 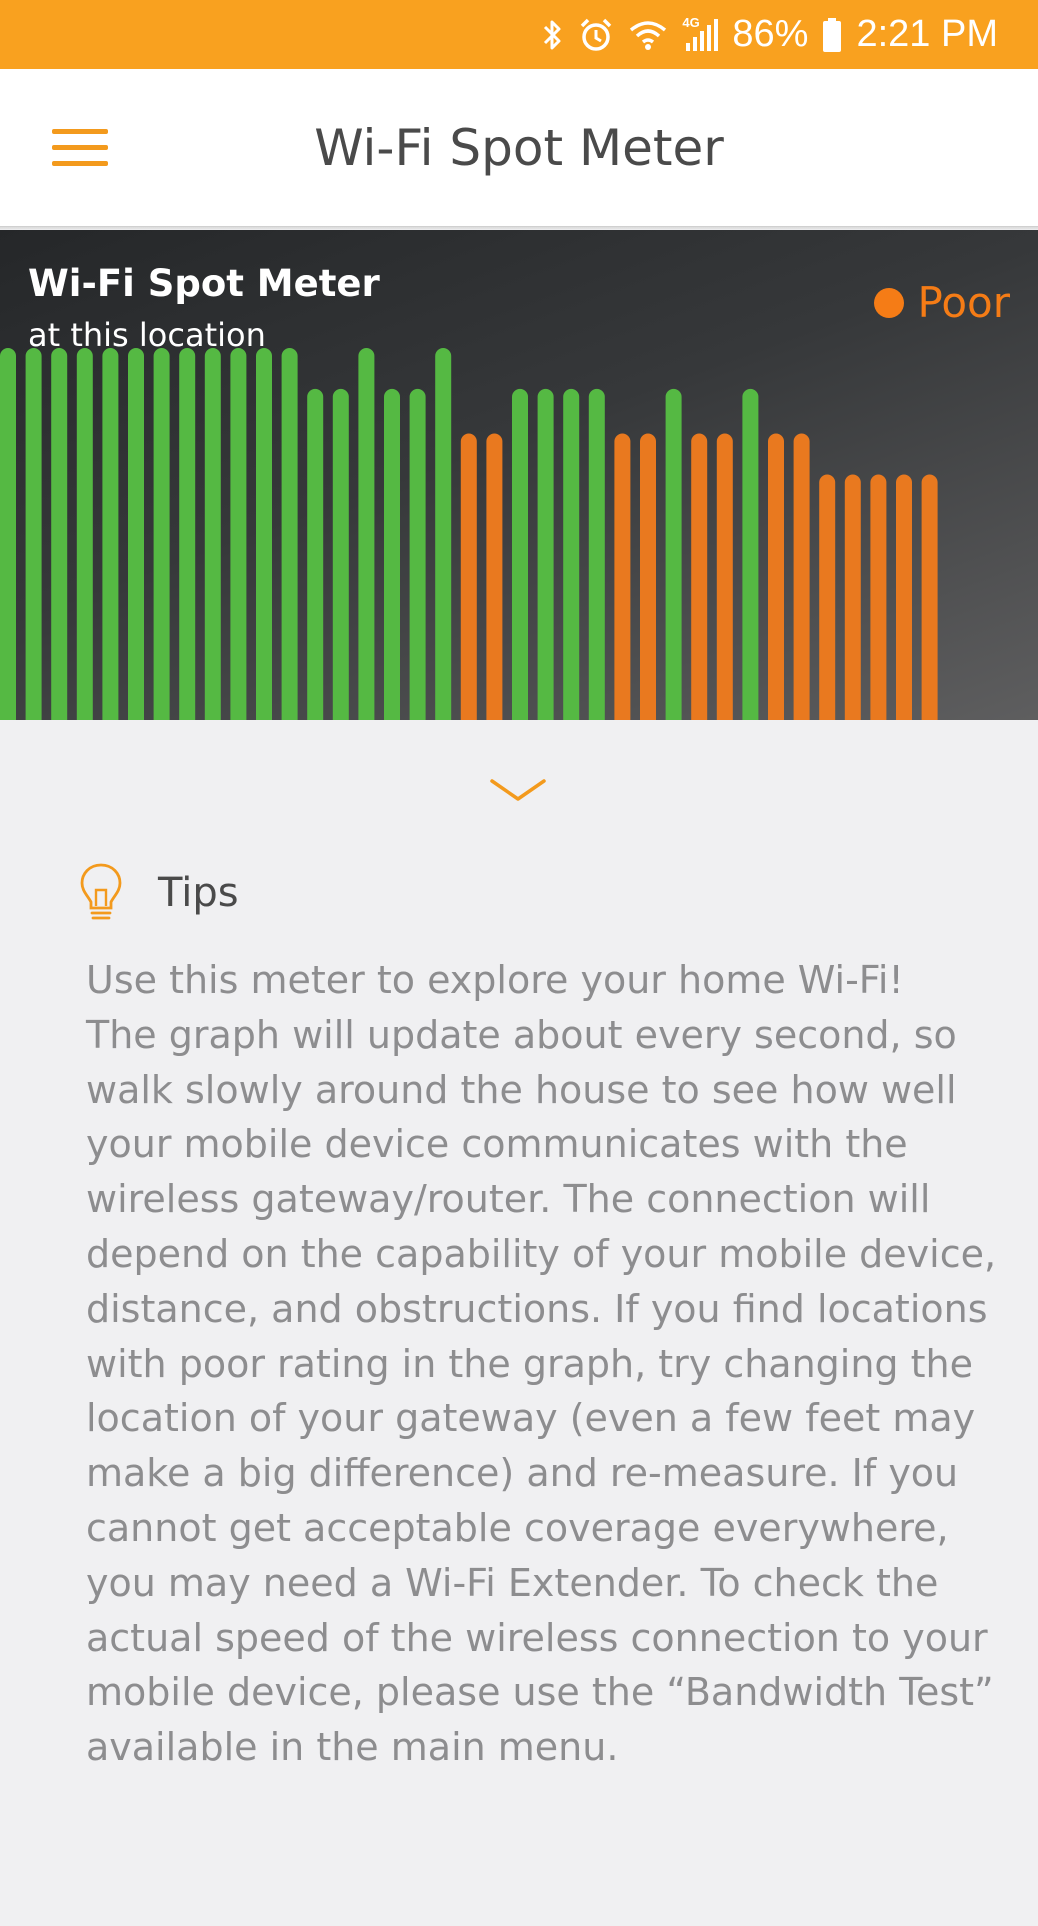 I want to click on status-icons: 4G 86% 2:21 PM, so click(x=770, y=34).